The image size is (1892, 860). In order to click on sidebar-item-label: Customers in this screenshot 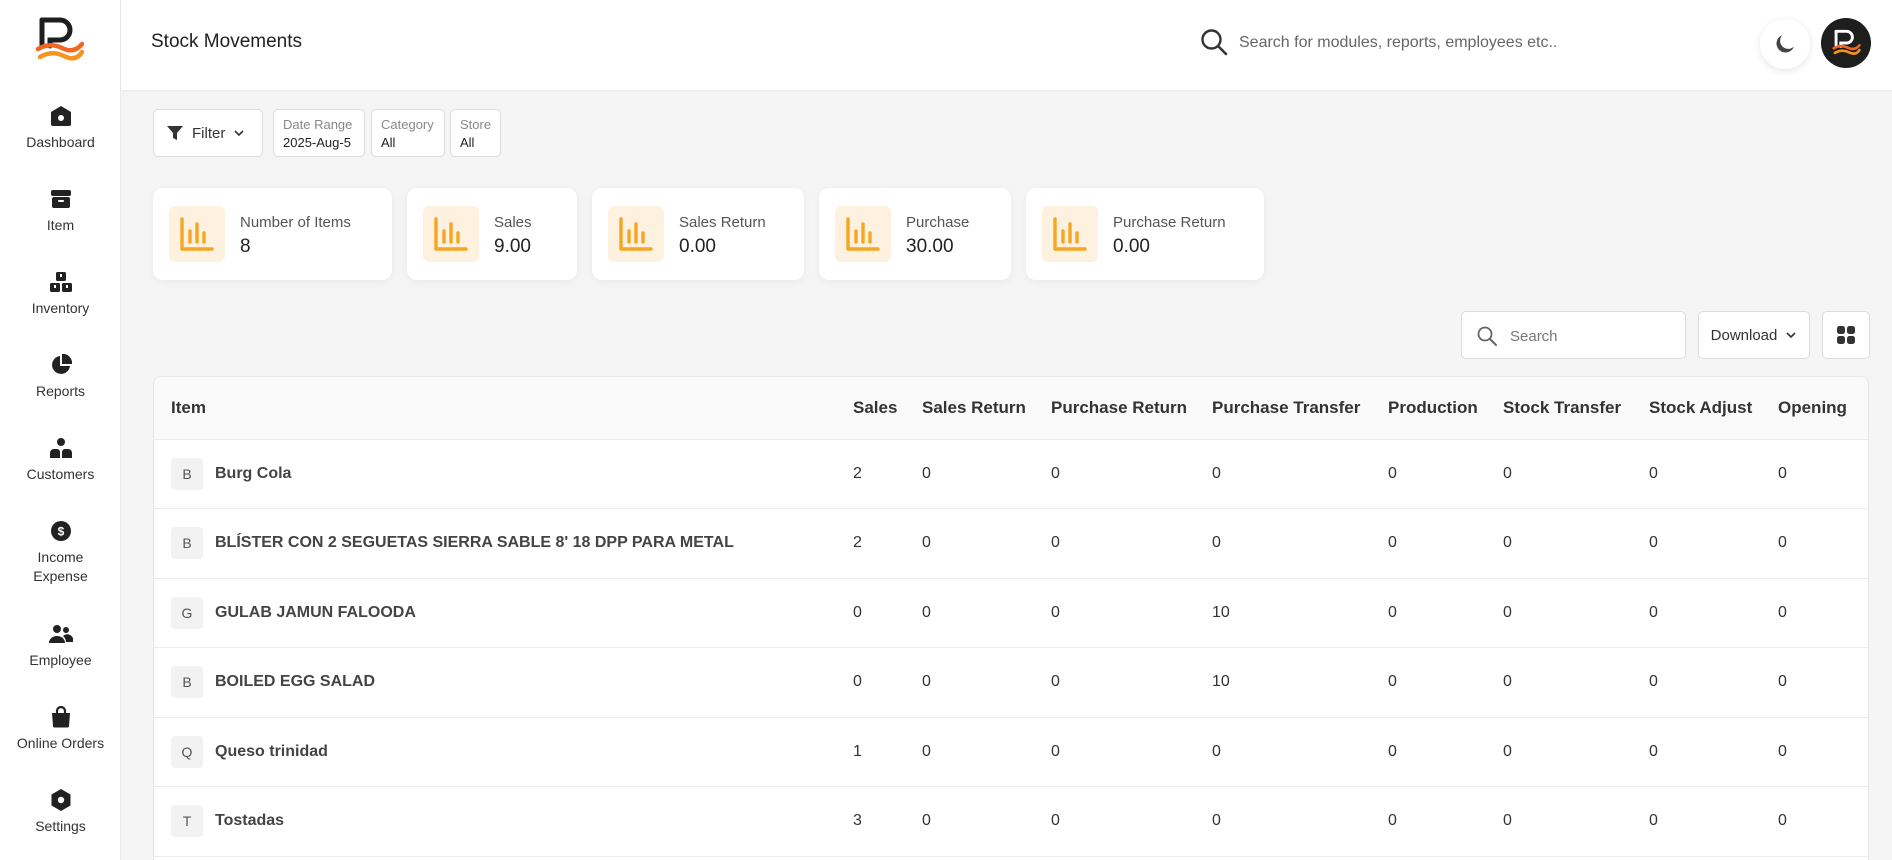, I will do `click(60, 474)`.